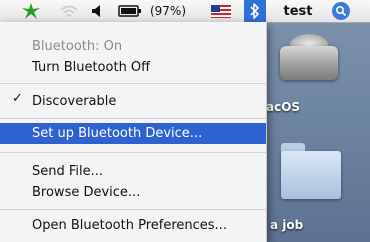 This screenshot has width=370, height=242. What do you see at coordinates (69, 11) in the screenshot?
I see `wifi-icon` at bounding box center [69, 11].